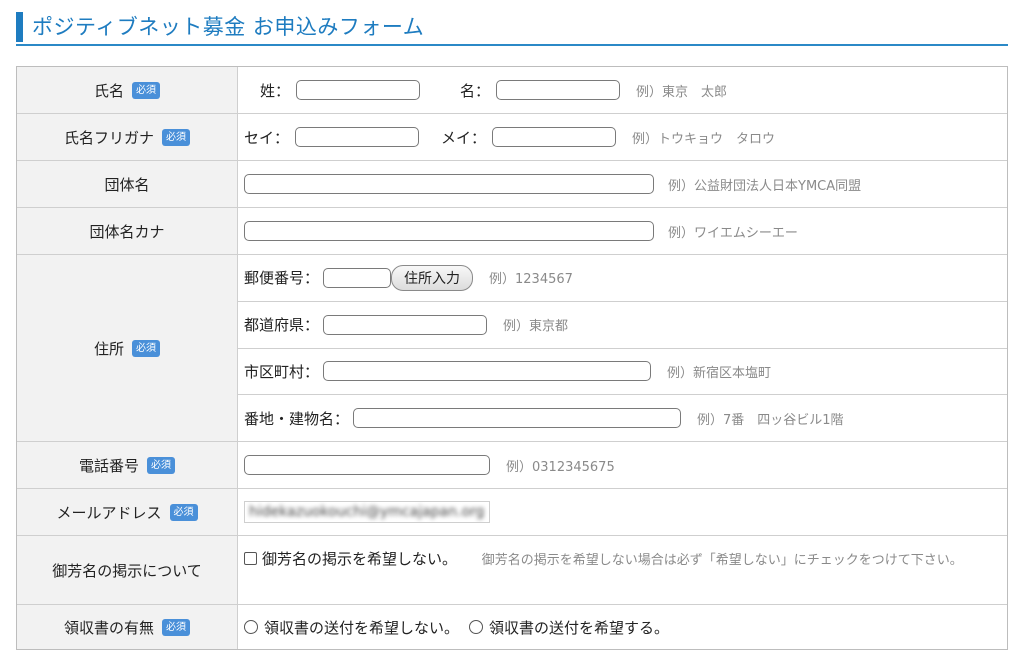 This screenshot has width=1024, height=650. I want to click on row-receipt: 領収書の有無 必須 領収書の送付を希望しない。 領収書の送付を希望する。, so click(512, 627).